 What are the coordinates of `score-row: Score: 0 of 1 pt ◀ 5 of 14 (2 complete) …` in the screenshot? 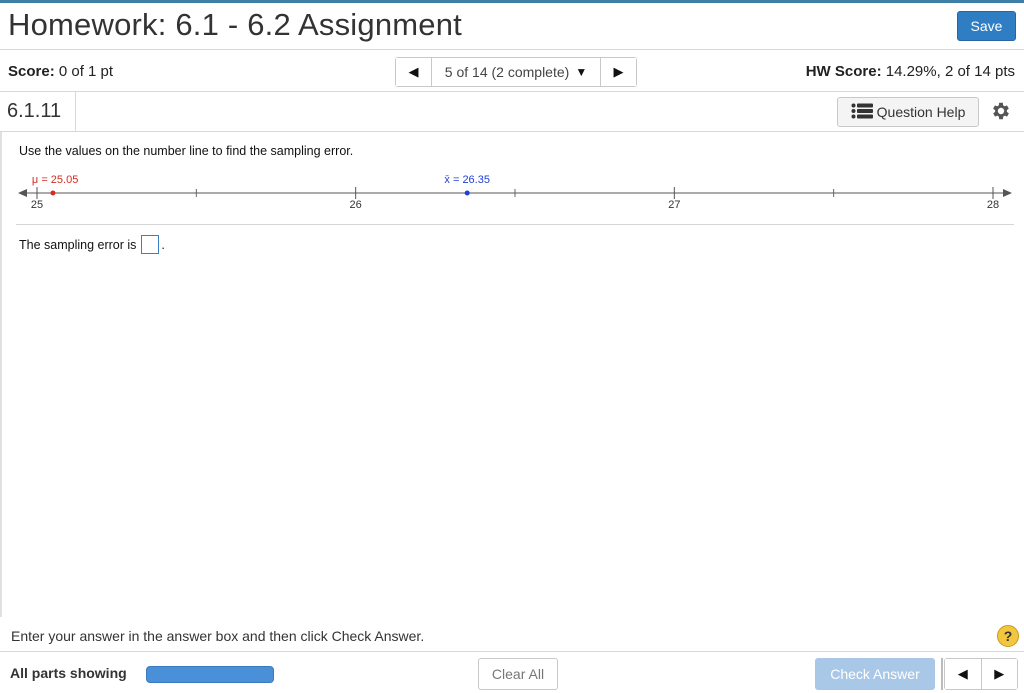 It's located at (512, 71).